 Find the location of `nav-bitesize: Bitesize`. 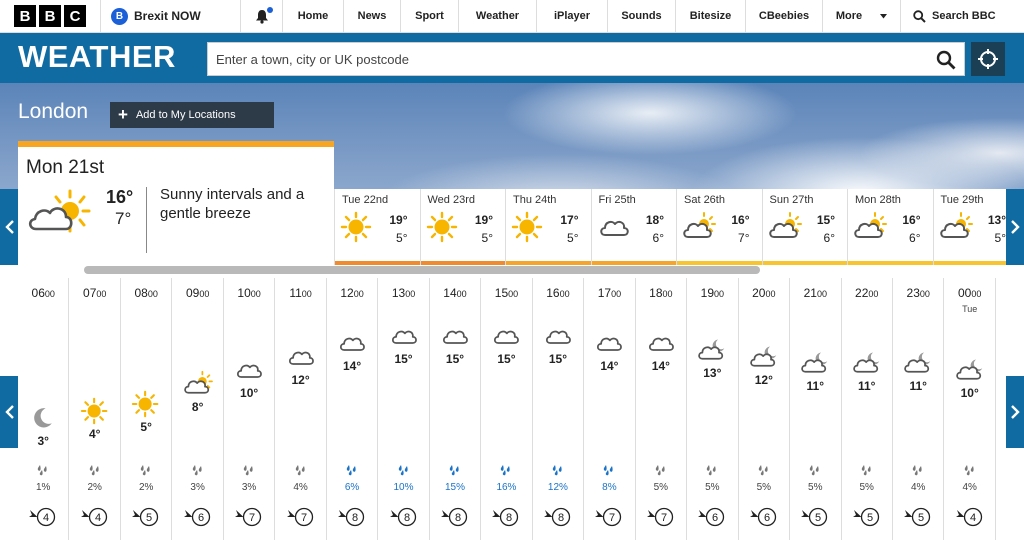

nav-bitesize: Bitesize is located at coordinates (710, 16).